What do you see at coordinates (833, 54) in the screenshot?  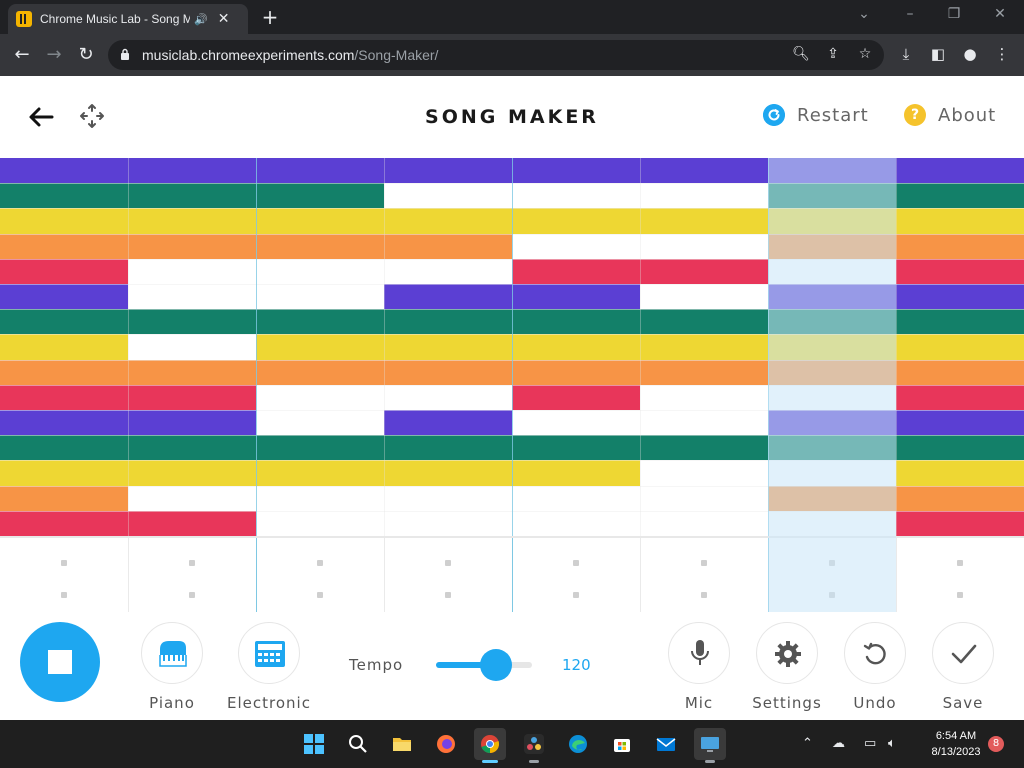 I see `share-icon: ⇪` at bounding box center [833, 54].